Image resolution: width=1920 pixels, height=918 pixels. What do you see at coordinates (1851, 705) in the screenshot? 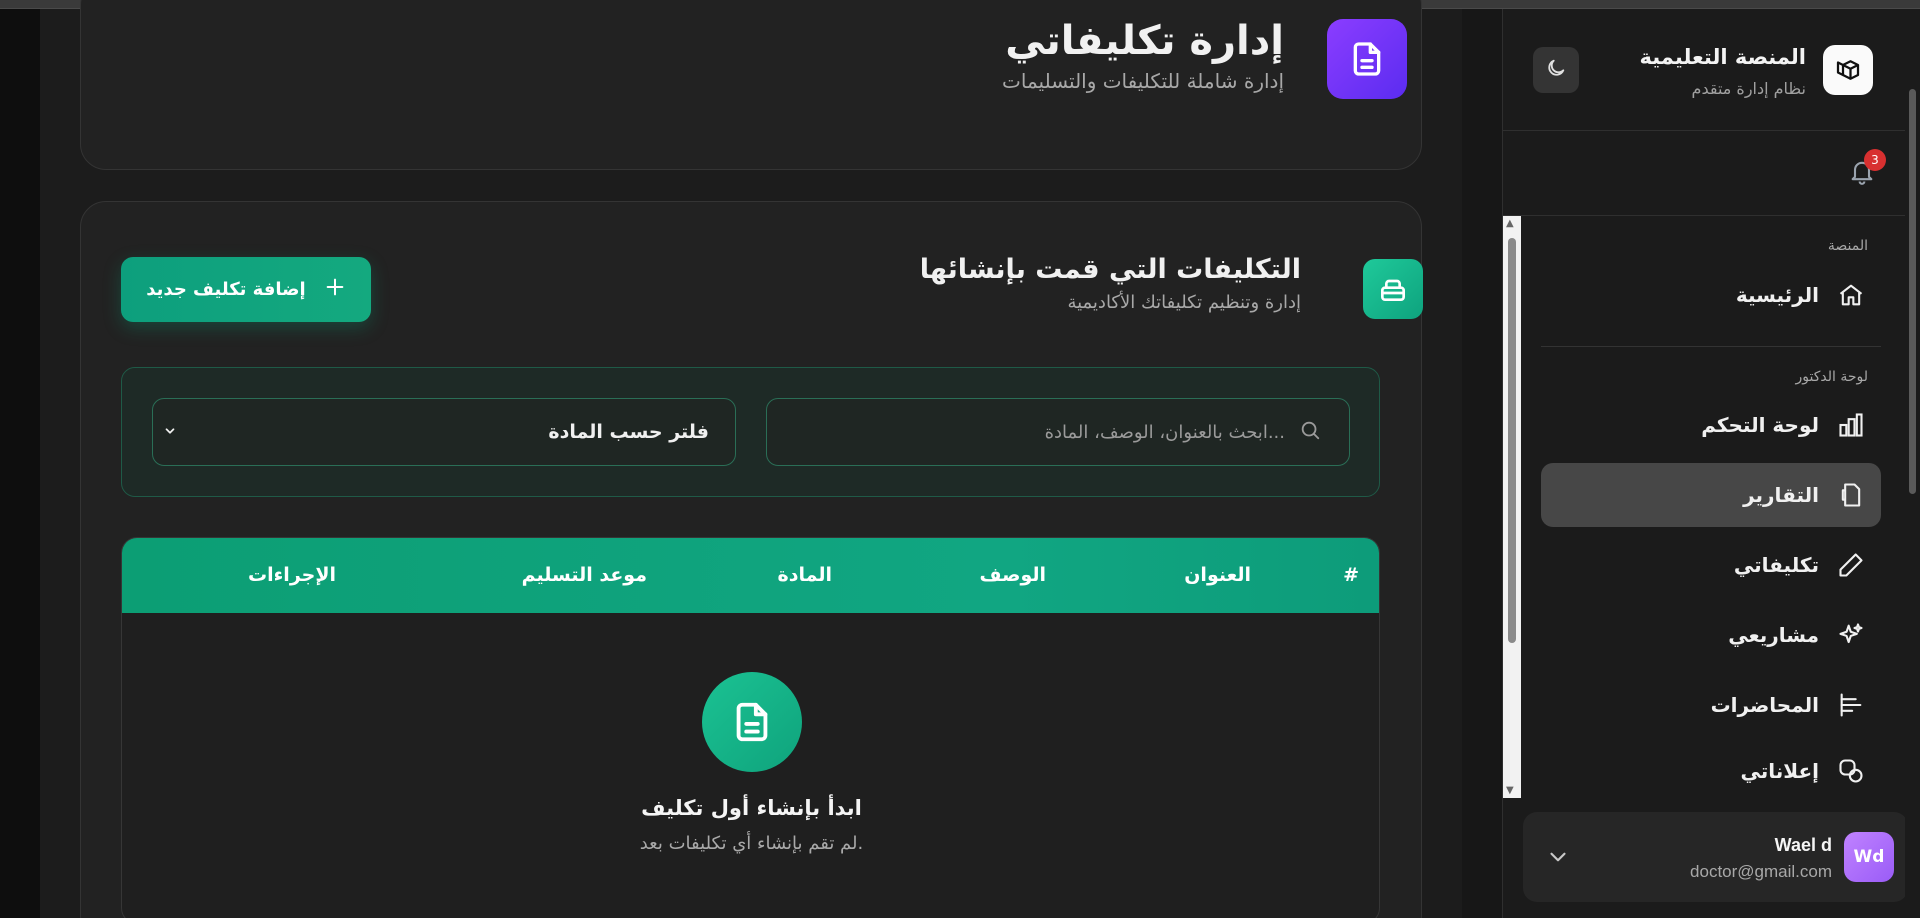
I see `lectures-icon` at bounding box center [1851, 705].